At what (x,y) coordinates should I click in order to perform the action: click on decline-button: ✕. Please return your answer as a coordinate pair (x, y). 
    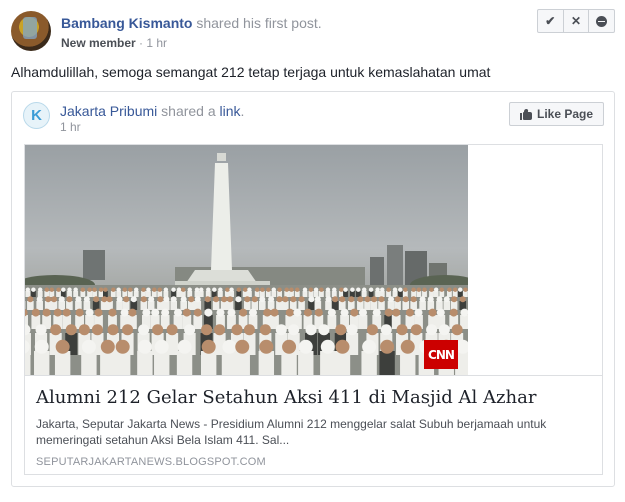
    Looking at the image, I should click on (577, 21).